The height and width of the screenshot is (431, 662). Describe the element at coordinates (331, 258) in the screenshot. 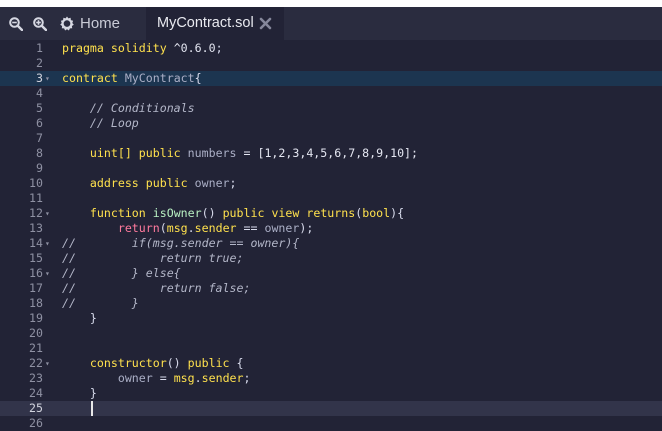

I see `code-line: 15 // return true;` at that location.